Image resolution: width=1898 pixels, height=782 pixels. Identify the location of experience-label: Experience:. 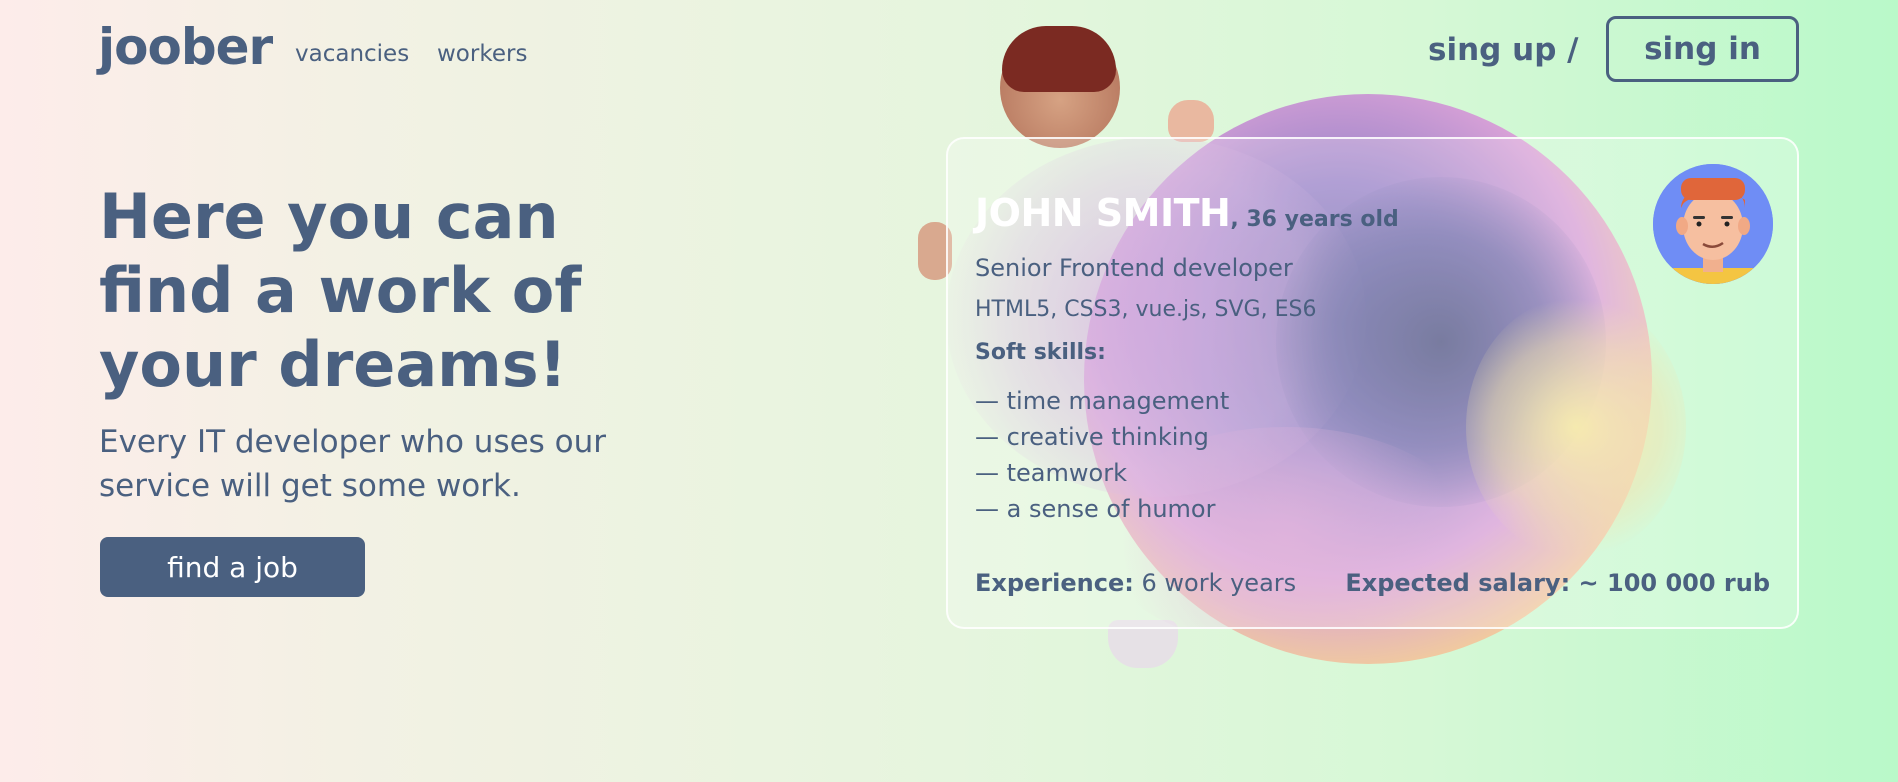
(1054, 583).